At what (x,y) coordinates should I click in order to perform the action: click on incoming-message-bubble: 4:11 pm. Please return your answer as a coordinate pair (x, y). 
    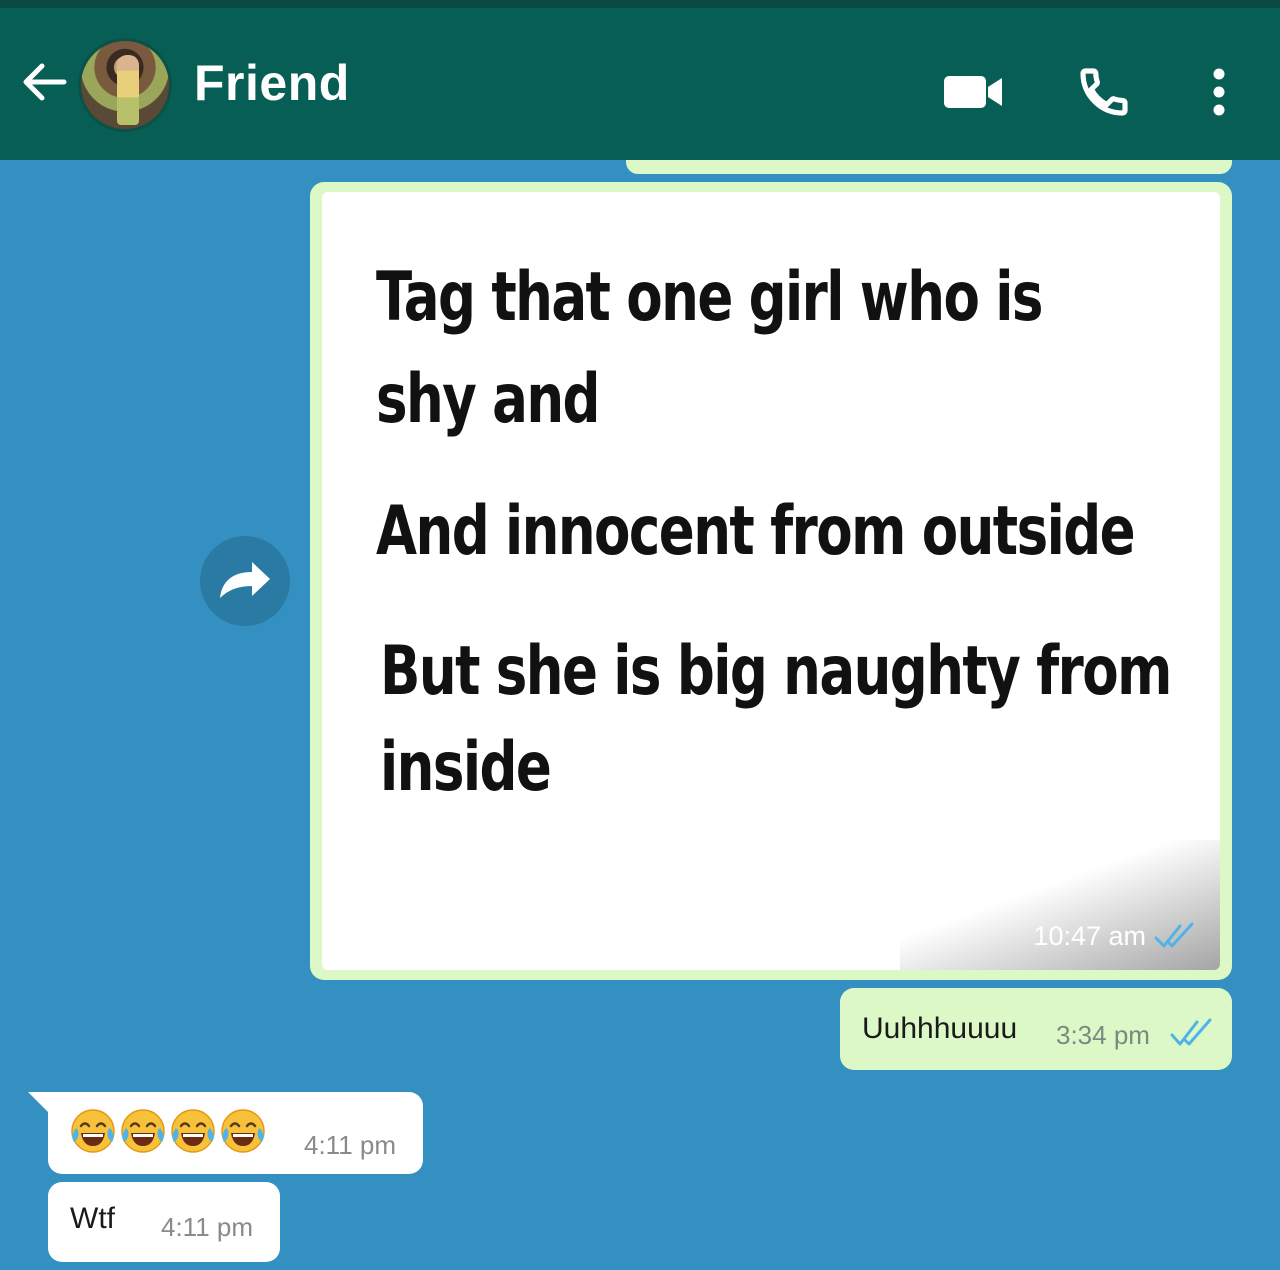
    Looking at the image, I should click on (235, 1133).